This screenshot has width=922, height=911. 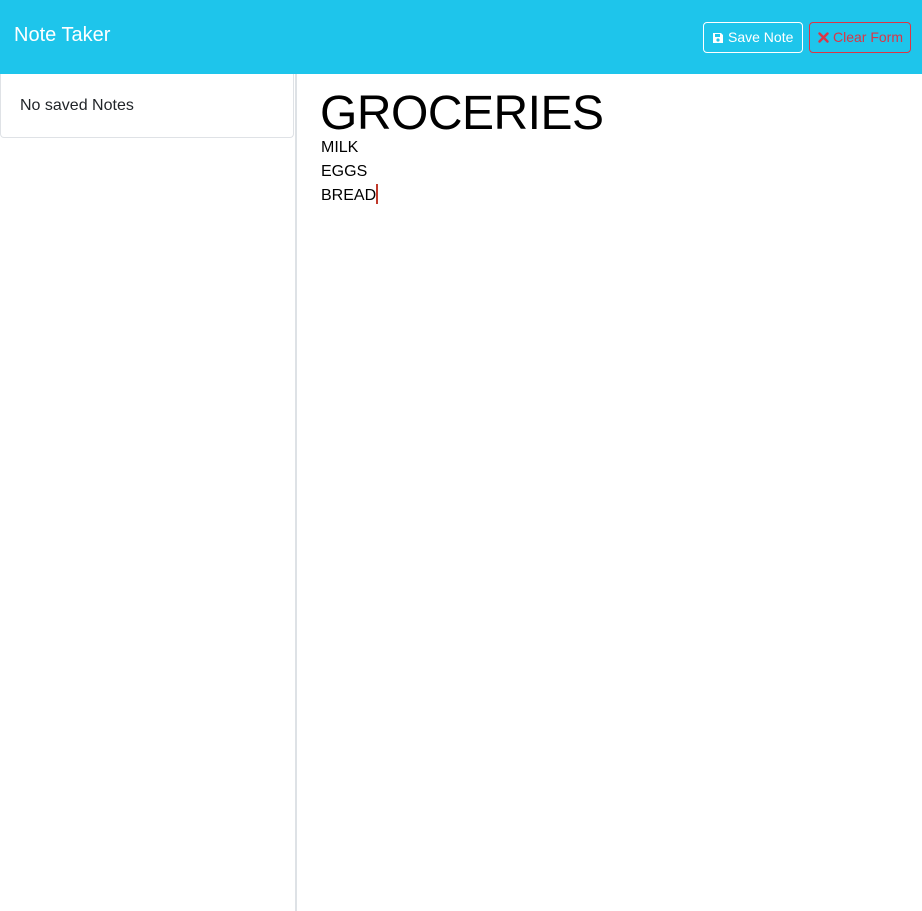 I want to click on clear-form-button: Clear Form, so click(x=860, y=37).